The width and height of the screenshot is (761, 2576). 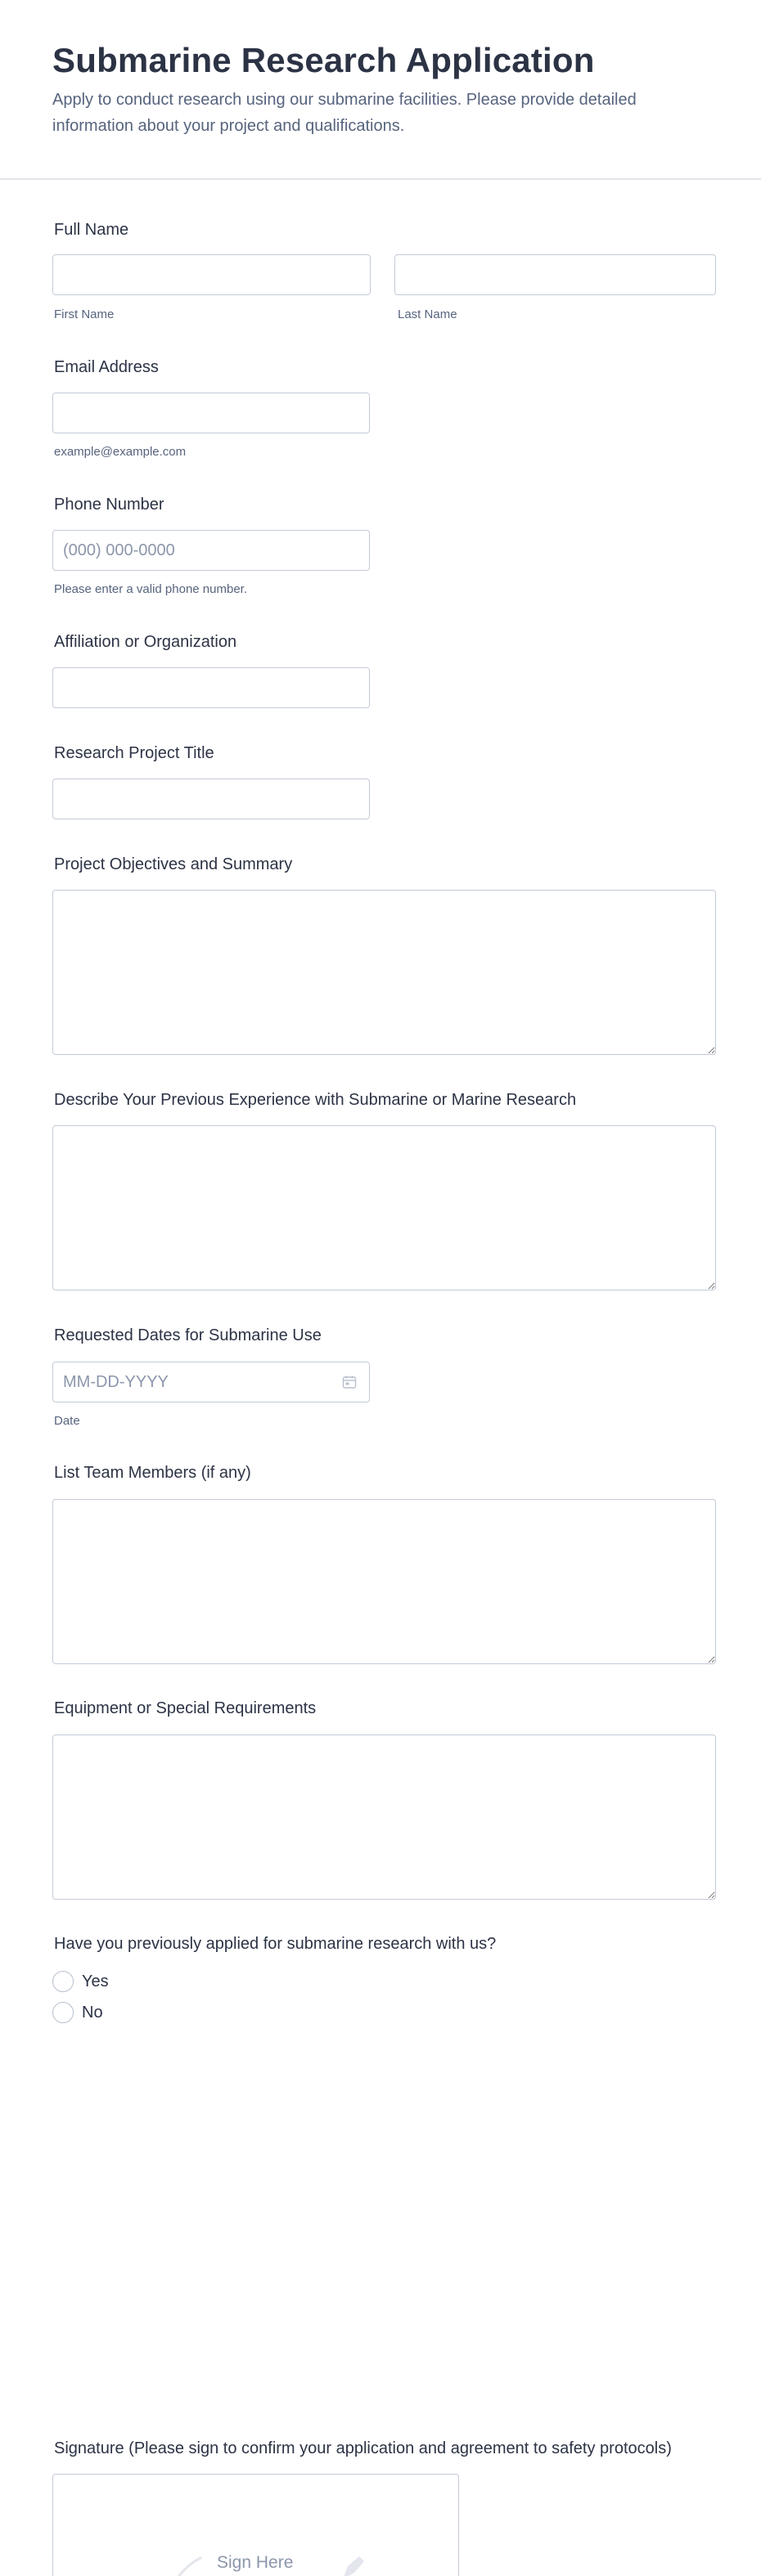 What do you see at coordinates (384, 1581) in the screenshot?
I see `team-textarea` at bounding box center [384, 1581].